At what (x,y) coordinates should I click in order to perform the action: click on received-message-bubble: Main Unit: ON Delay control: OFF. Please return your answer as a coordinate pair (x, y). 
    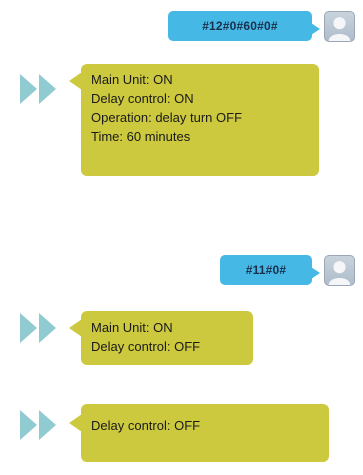
    Looking at the image, I should click on (161, 338).